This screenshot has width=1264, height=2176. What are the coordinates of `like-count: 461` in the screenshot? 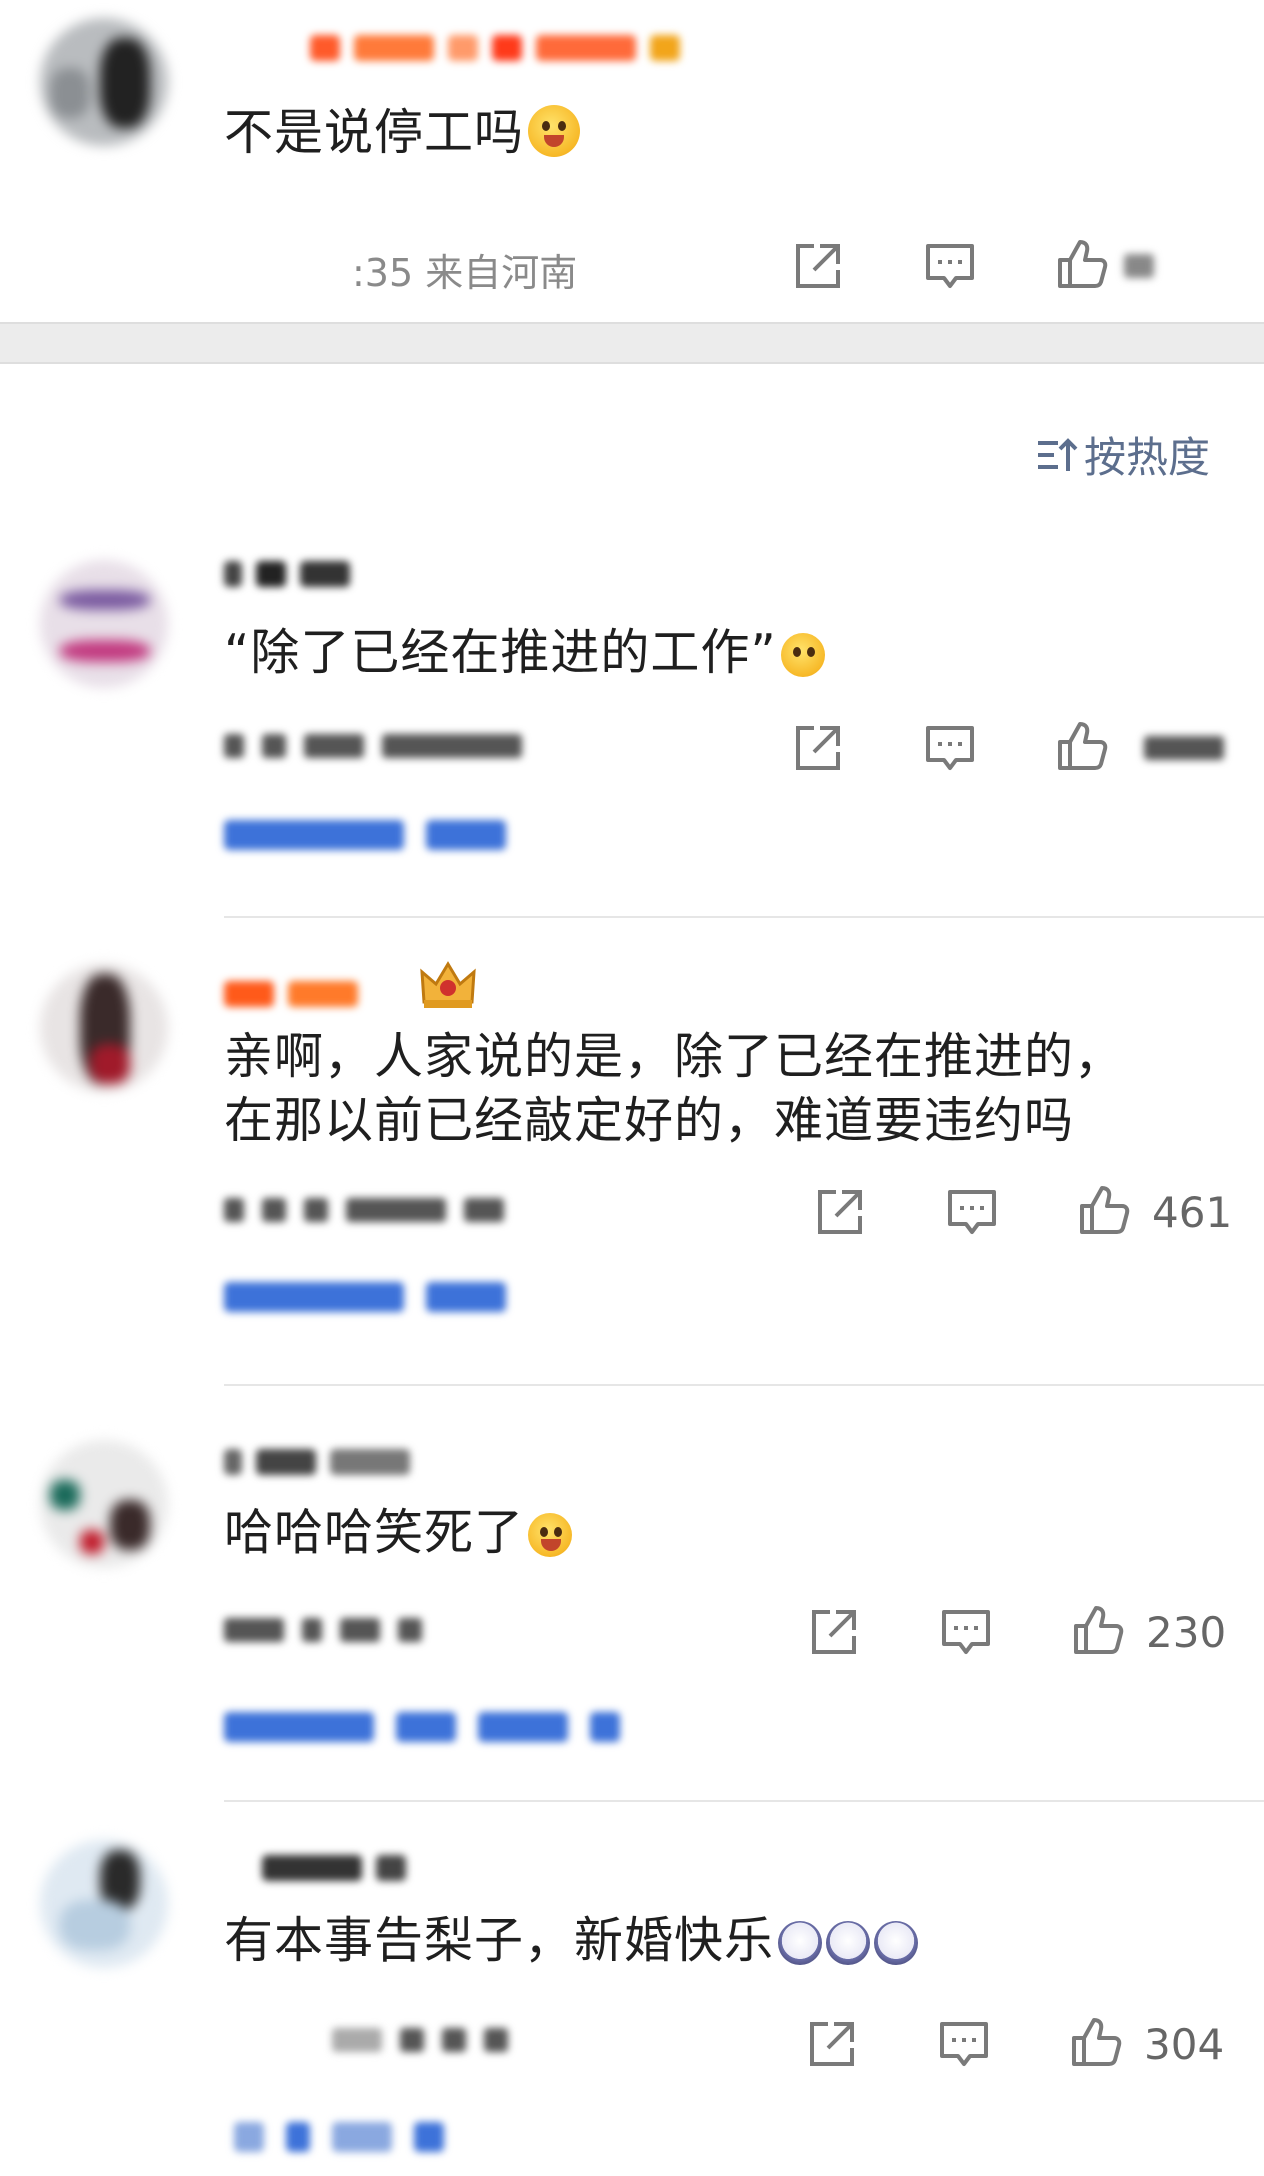 It's located at (1192, 1212).